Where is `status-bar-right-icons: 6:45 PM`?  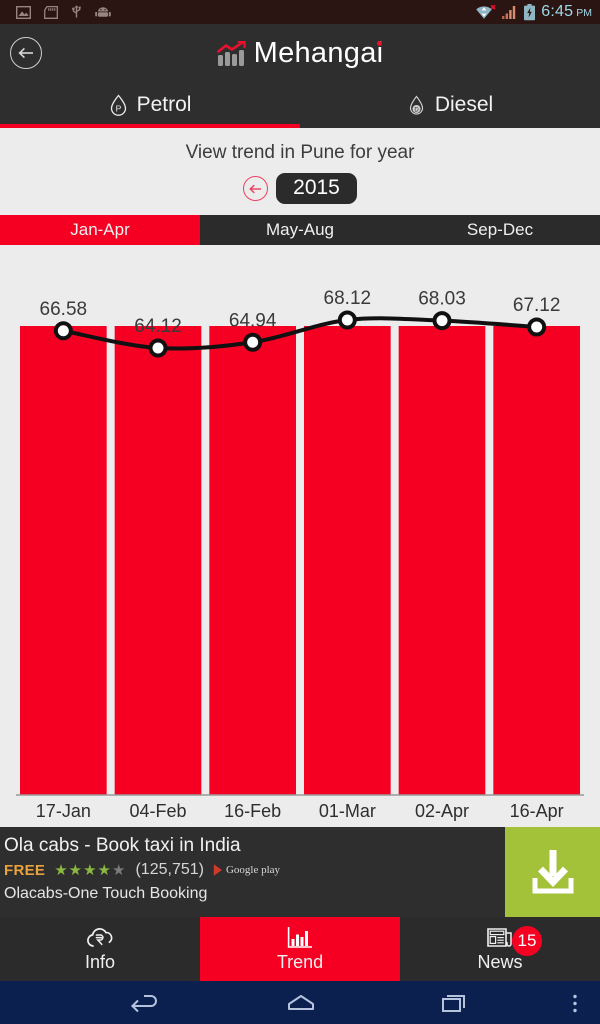
status-bar-right-icons: 6:45 PM is located at coordinates (533, 12).